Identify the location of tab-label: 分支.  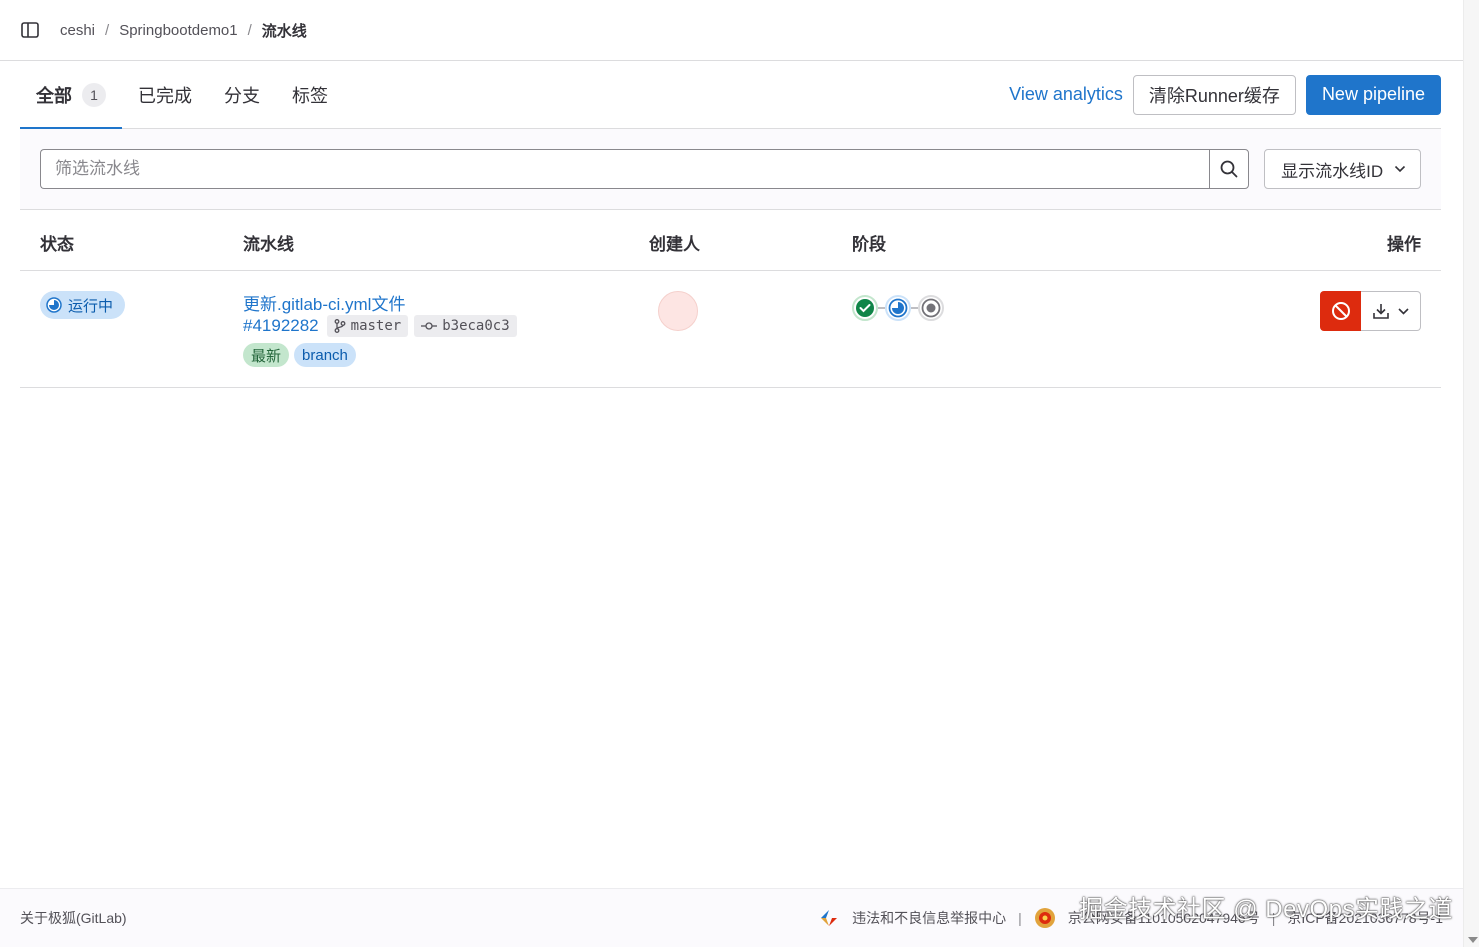
(242, 95).